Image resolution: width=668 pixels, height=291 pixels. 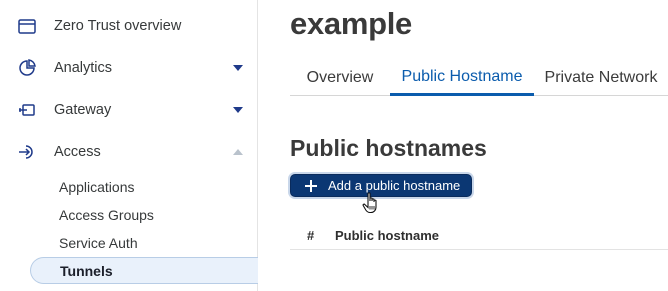 I want to click on sidebar-item-gateway: Gateway, so click(x=129, y=110).